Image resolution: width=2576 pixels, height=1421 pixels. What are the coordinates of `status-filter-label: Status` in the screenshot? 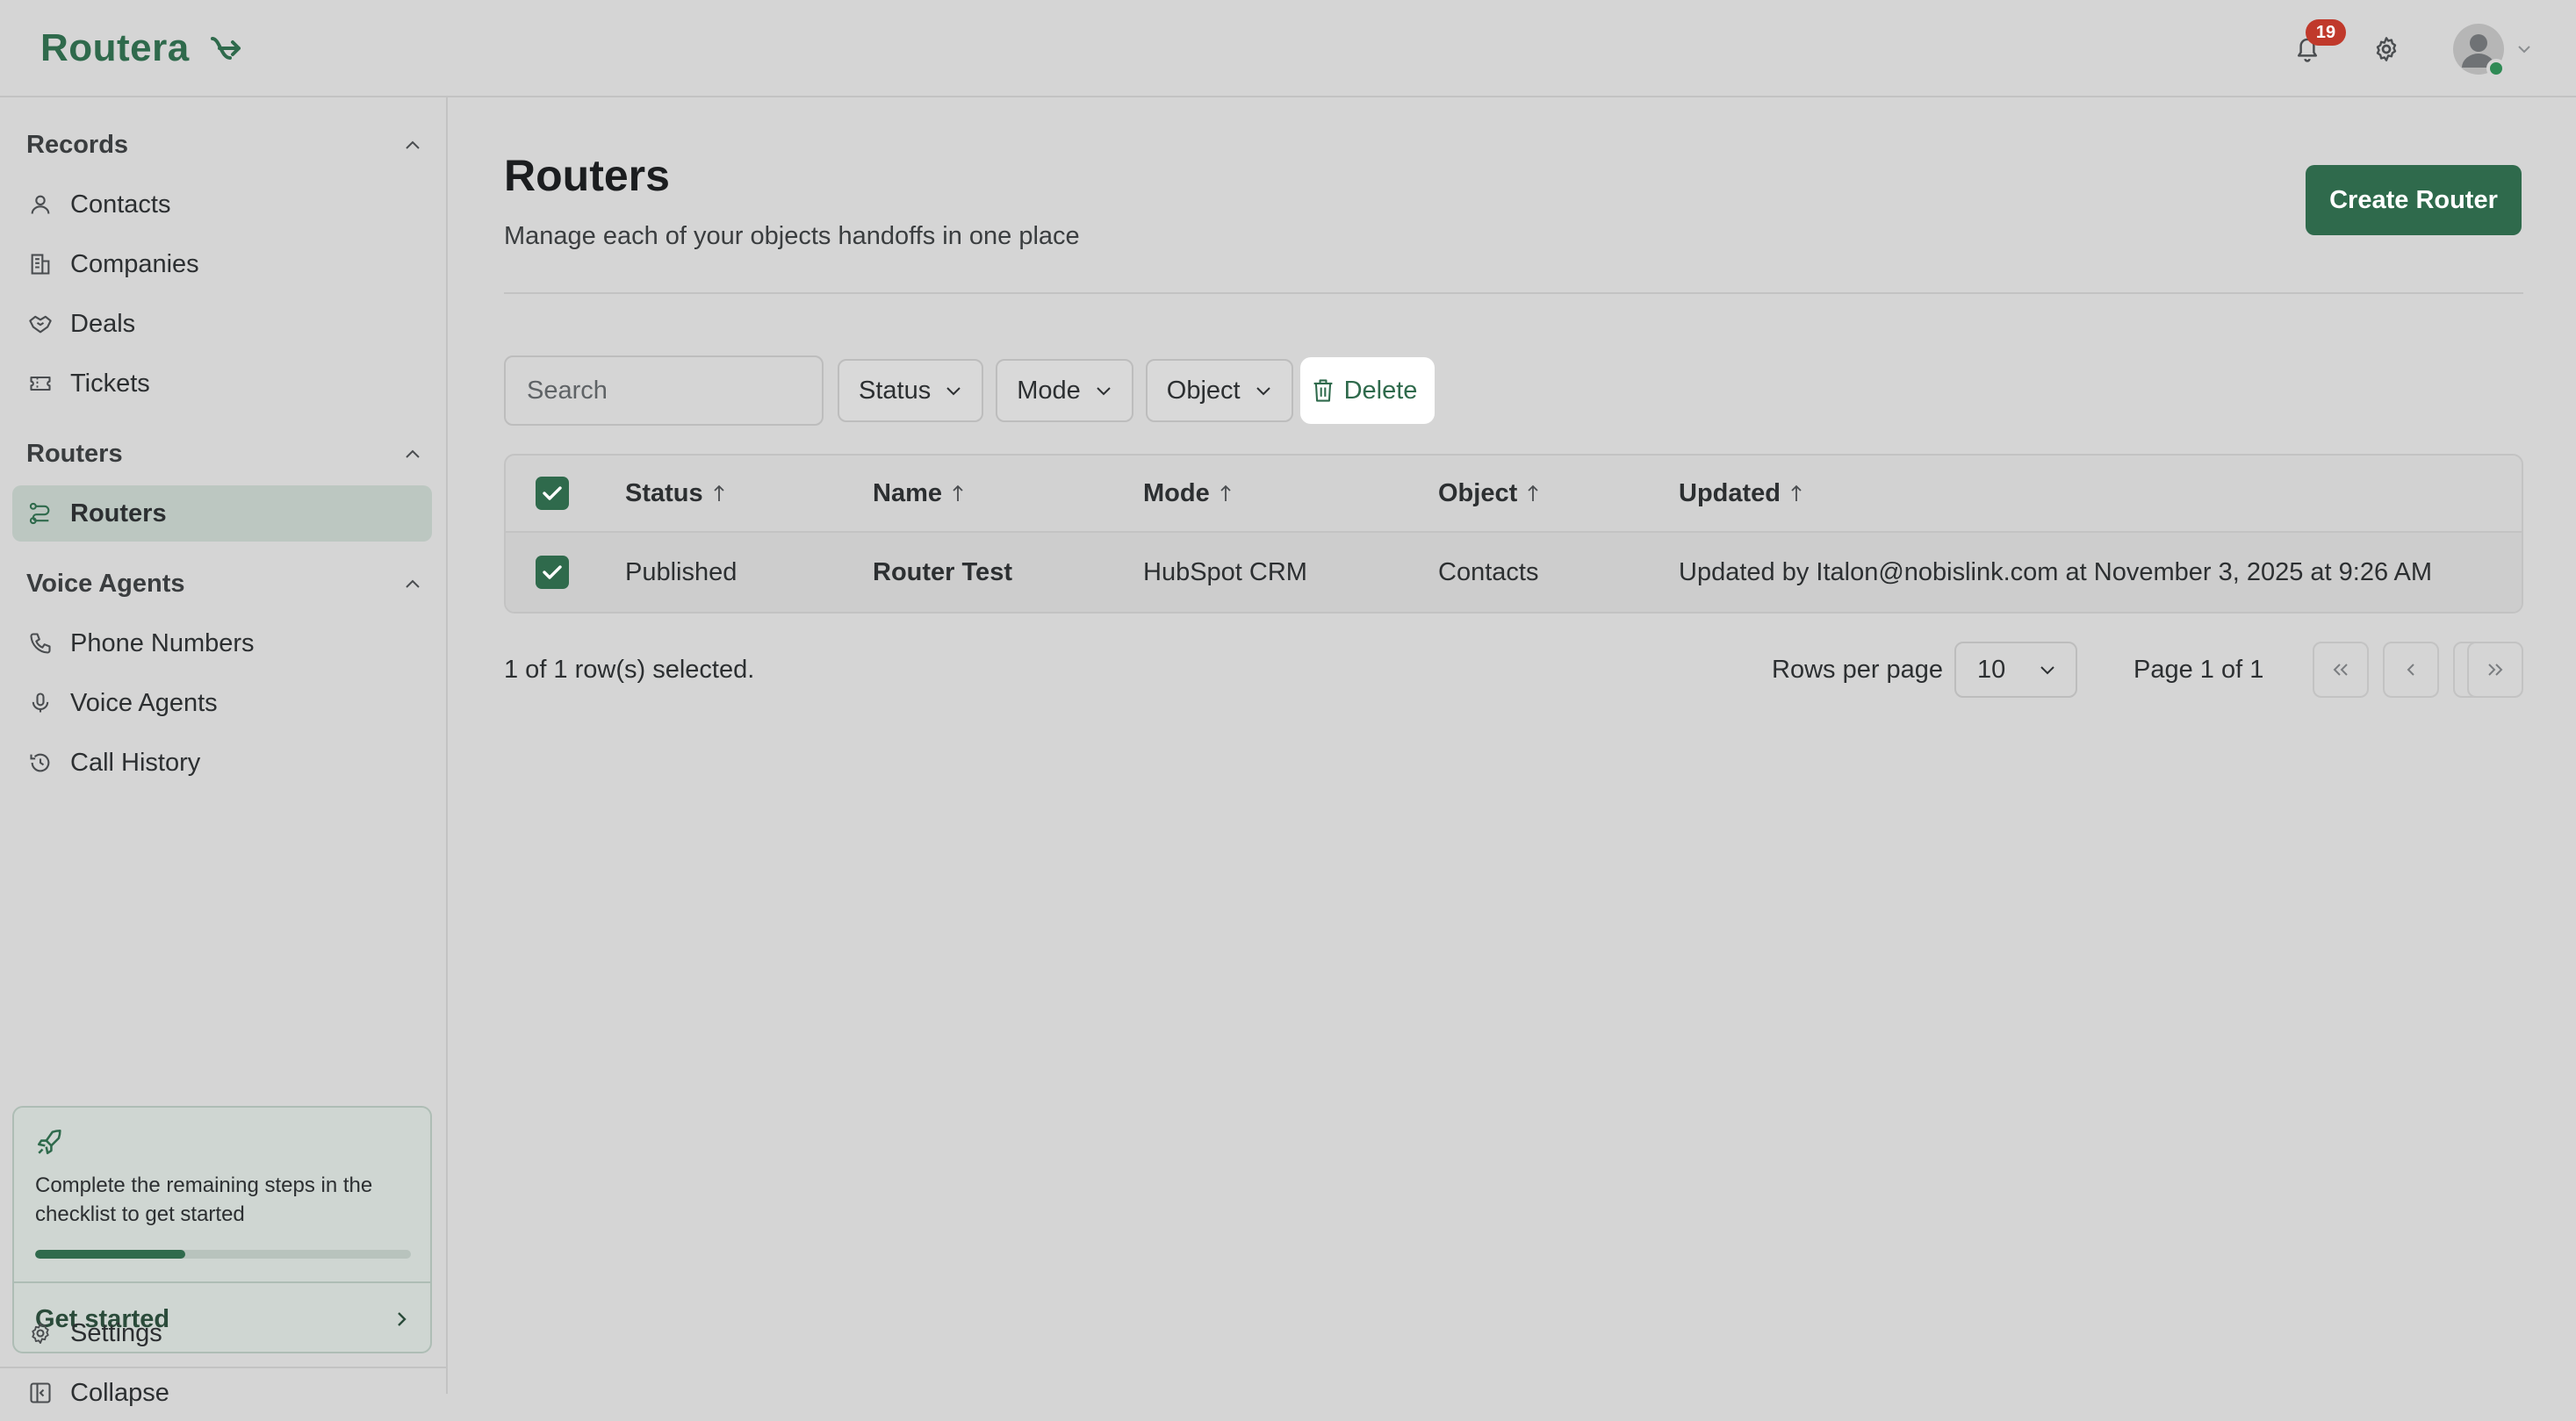 It's located at (895, 390).